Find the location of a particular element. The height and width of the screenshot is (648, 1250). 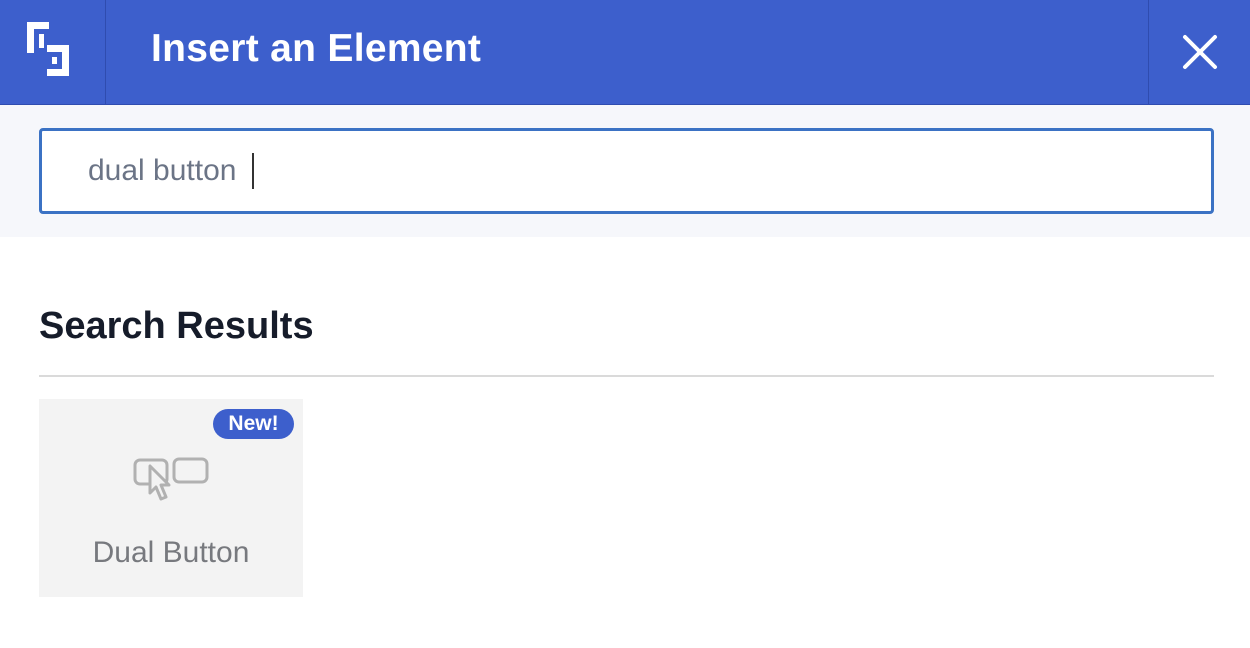

element-card-label: Dual Button is located at coordinates (171, 552).